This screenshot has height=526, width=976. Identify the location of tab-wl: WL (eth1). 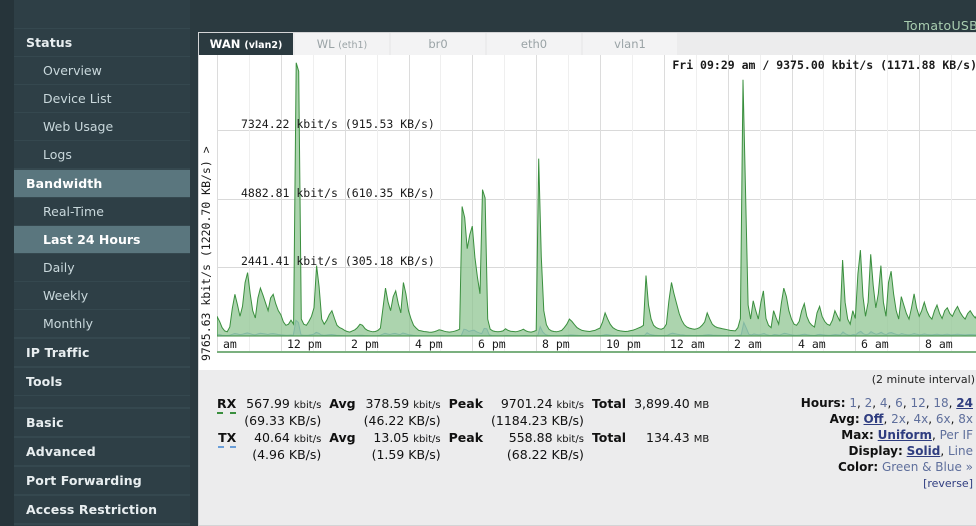
(343, 44).